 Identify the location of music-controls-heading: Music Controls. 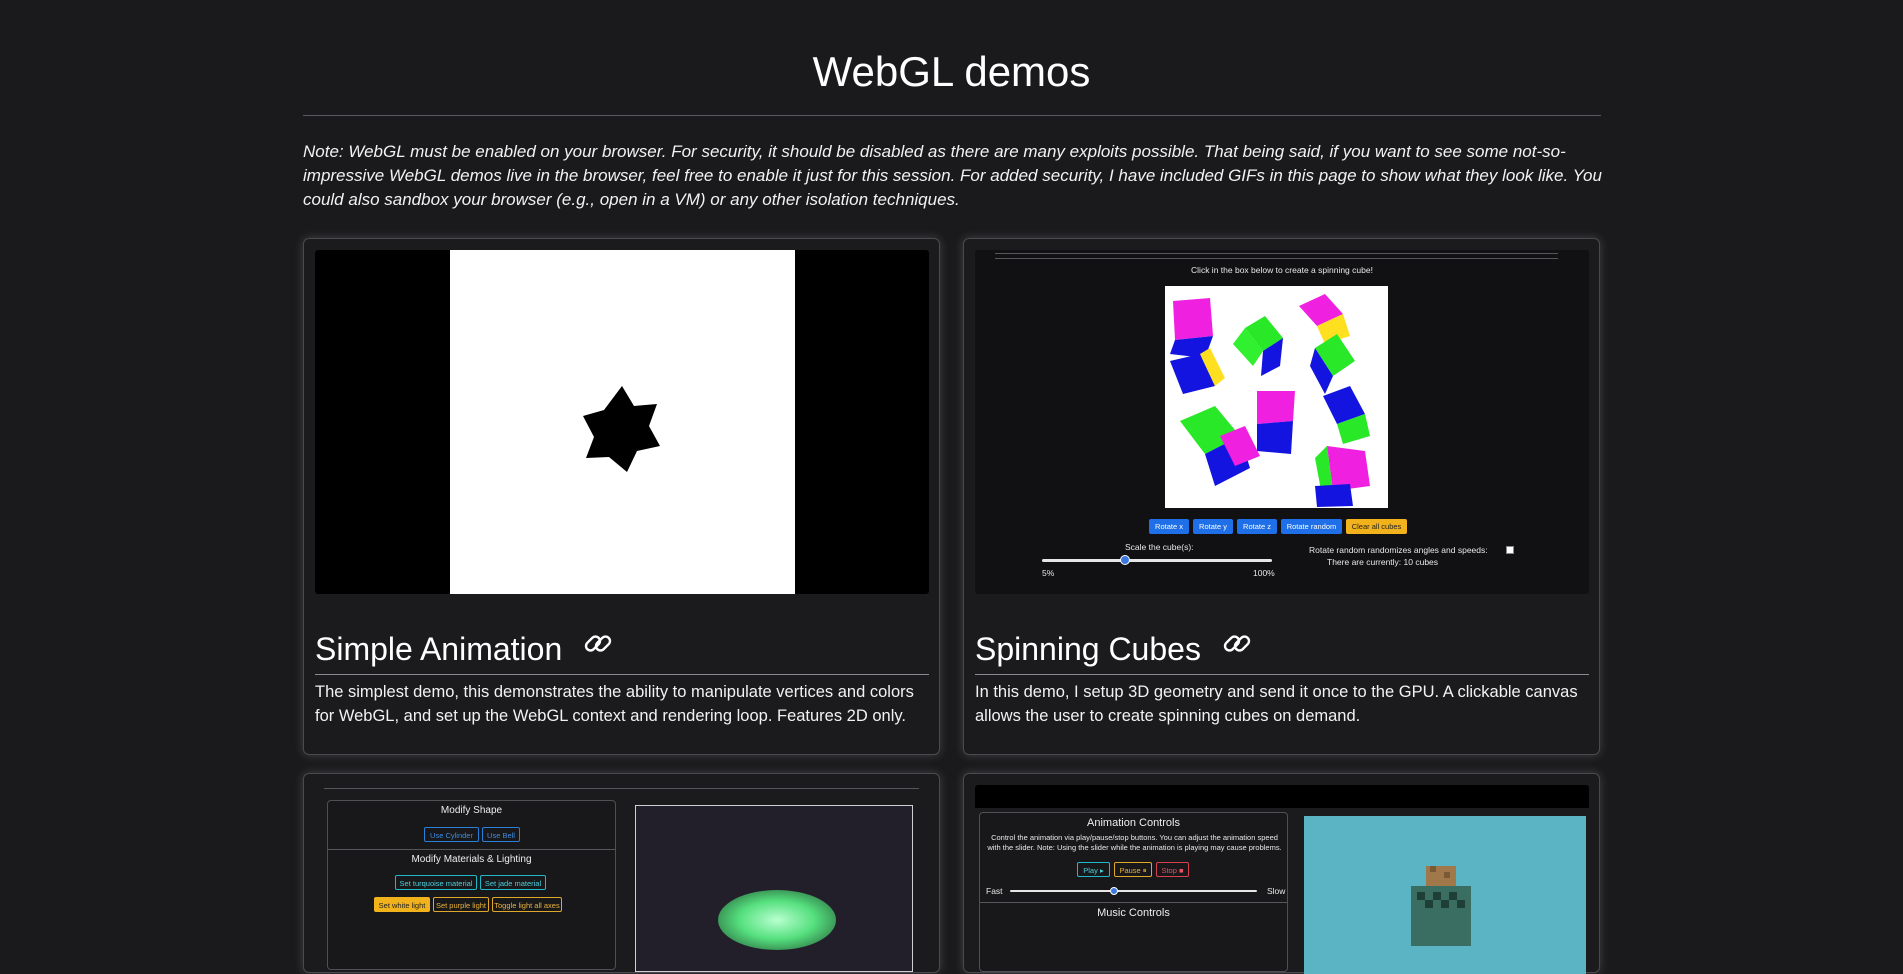
(1133, 913).